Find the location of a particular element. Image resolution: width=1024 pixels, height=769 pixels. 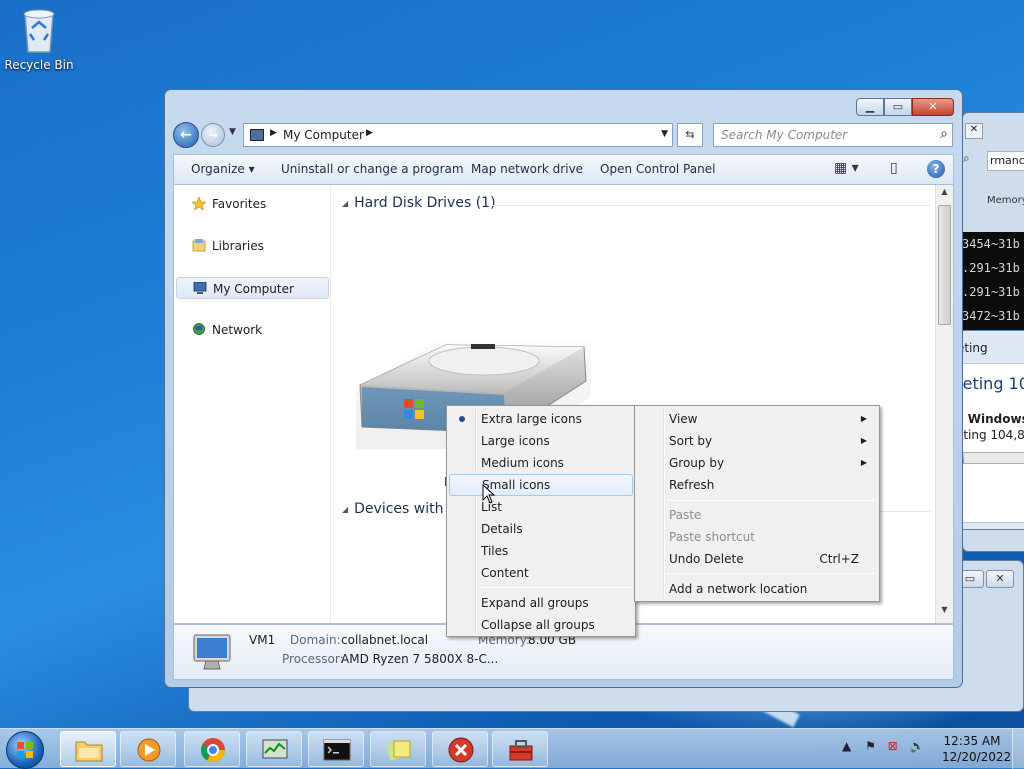

show-hidden-icons-chevron-up-icon: ▲ is located at coordinates (846, 746).